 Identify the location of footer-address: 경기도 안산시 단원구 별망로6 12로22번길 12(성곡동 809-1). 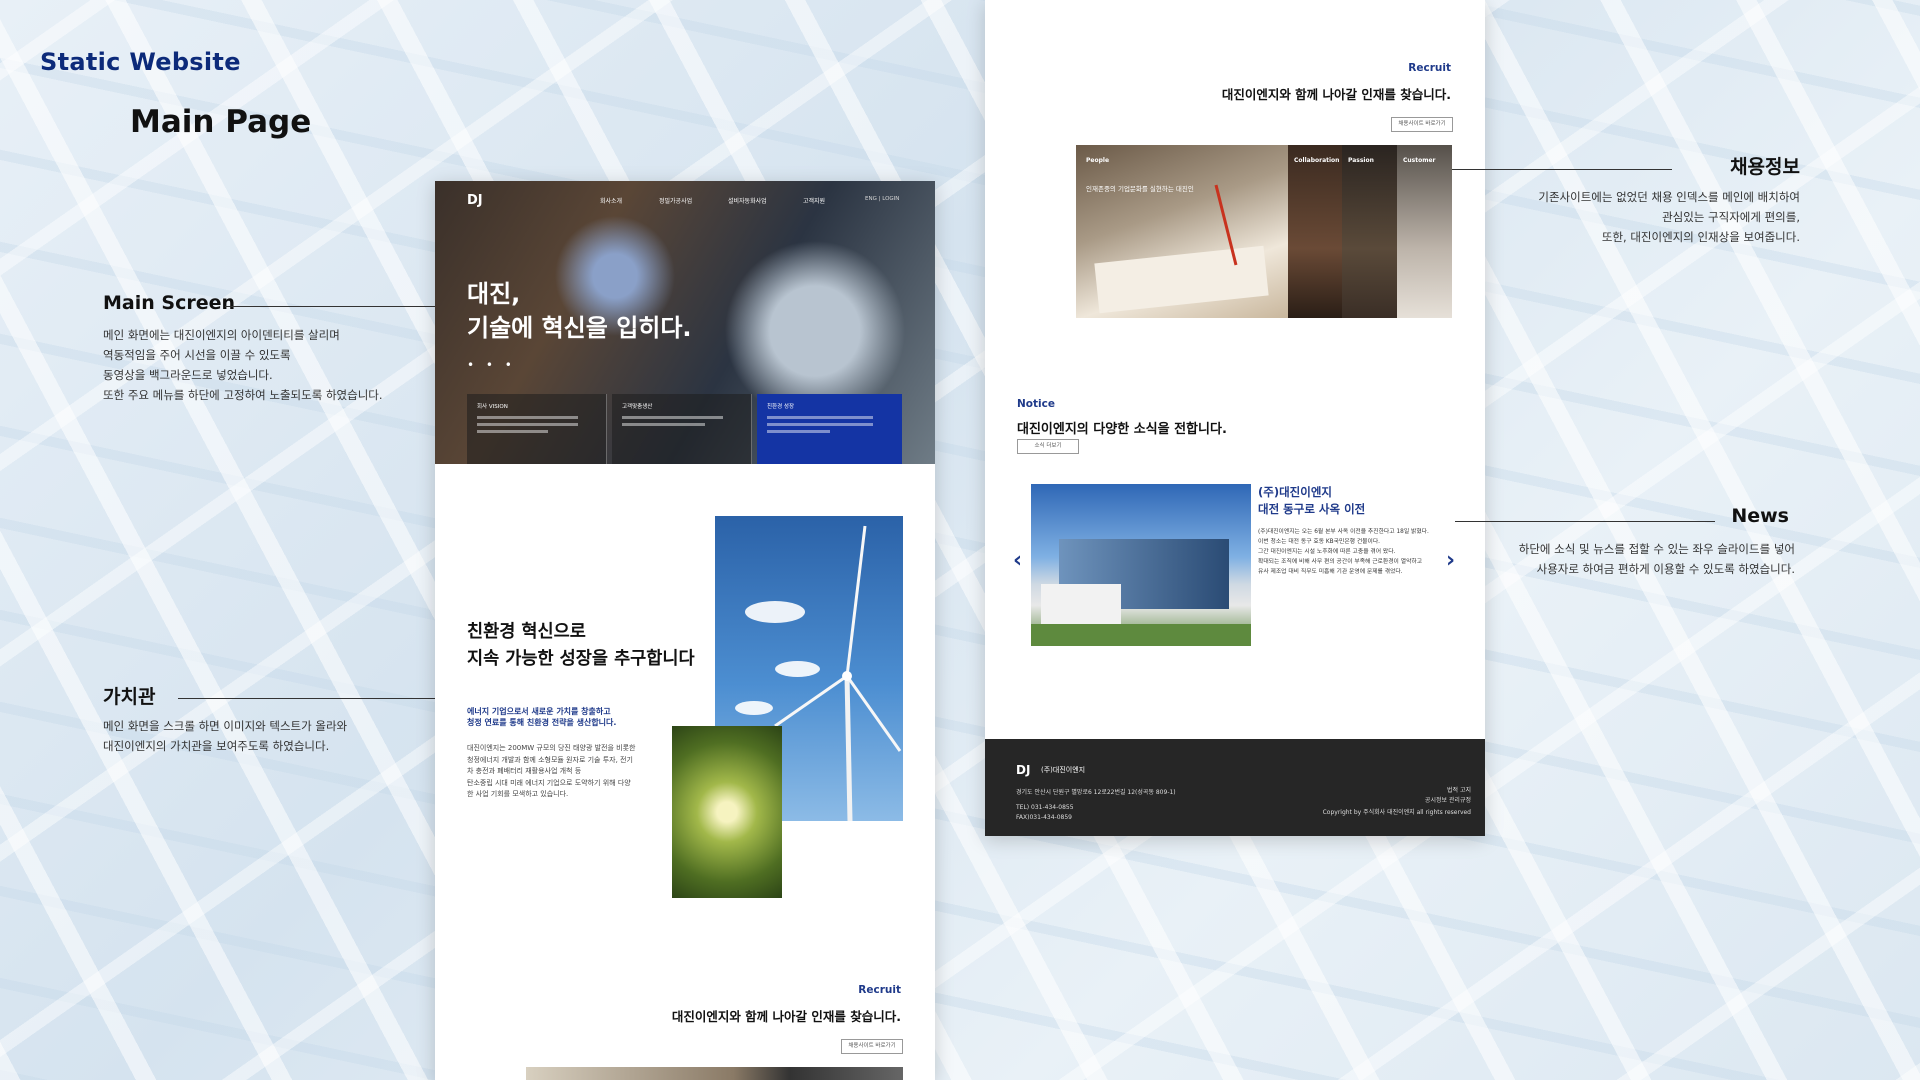
(1096, 792).